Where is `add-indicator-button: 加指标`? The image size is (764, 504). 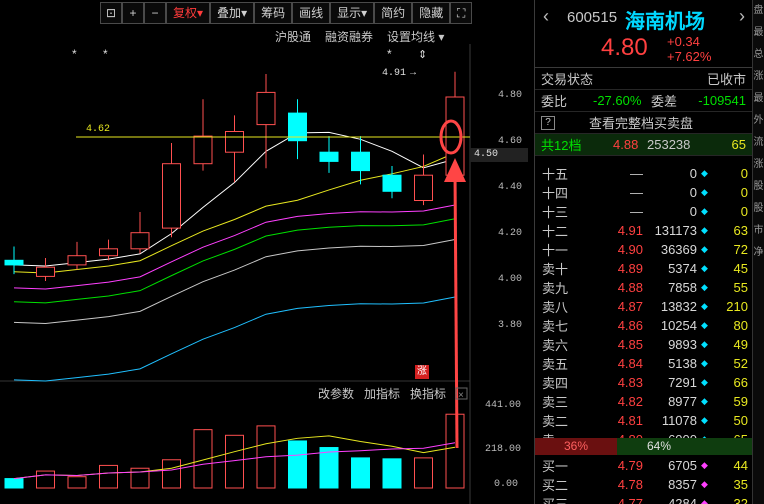 add-indicator-button: 加指标 is located at coordinates (382, 393).